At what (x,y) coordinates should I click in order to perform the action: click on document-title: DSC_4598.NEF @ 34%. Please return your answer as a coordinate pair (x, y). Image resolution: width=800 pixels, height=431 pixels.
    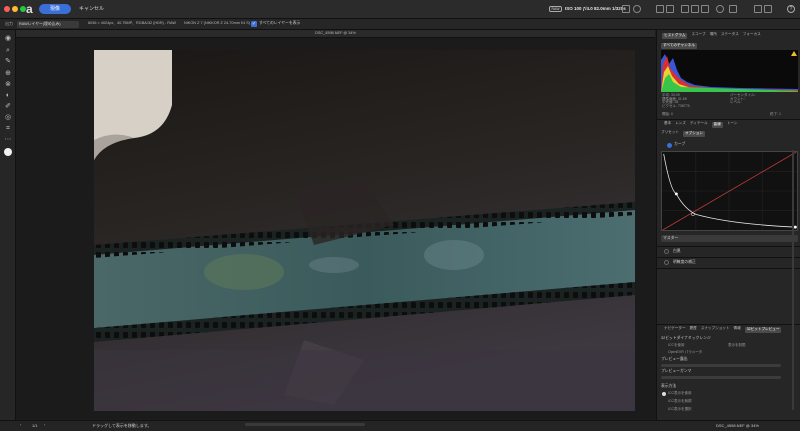
    Looking at the image, I should click on (335, 33).